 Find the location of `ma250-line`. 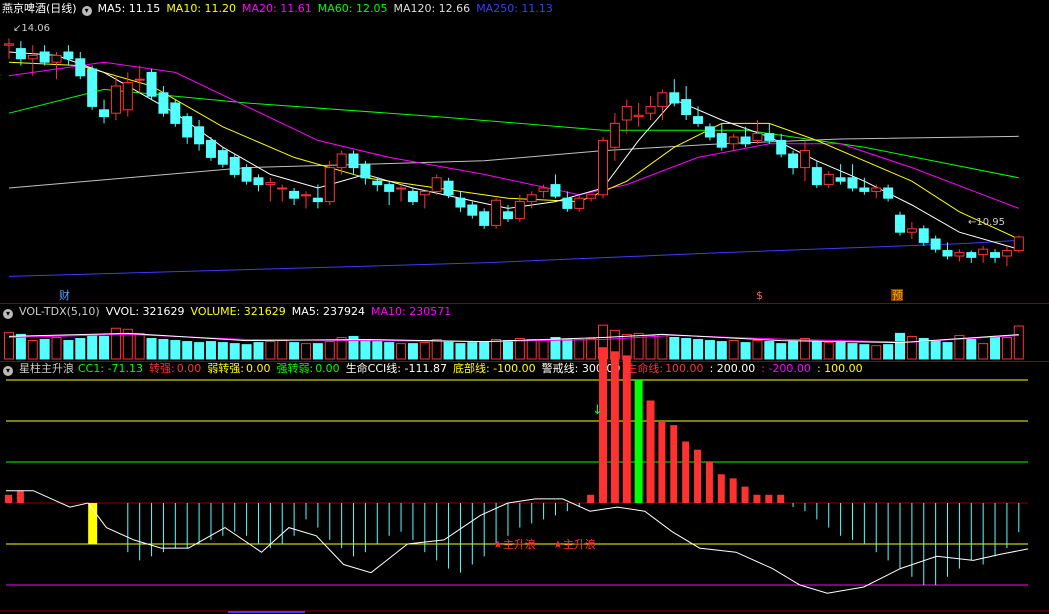

ma250-line is located at coordinates (513, 258).